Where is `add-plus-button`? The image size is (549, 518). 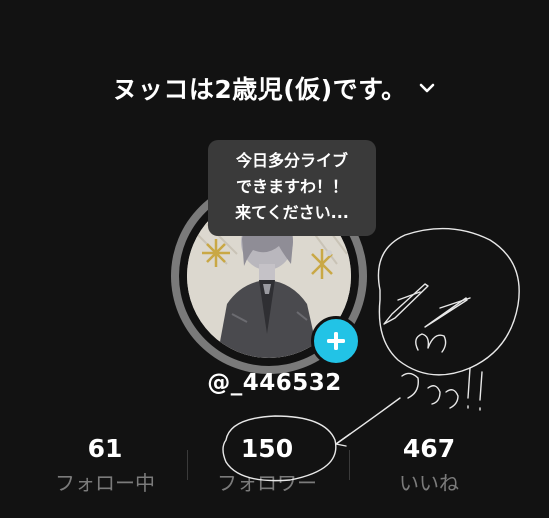 add-plus-button is located at coordinates (336, 341).